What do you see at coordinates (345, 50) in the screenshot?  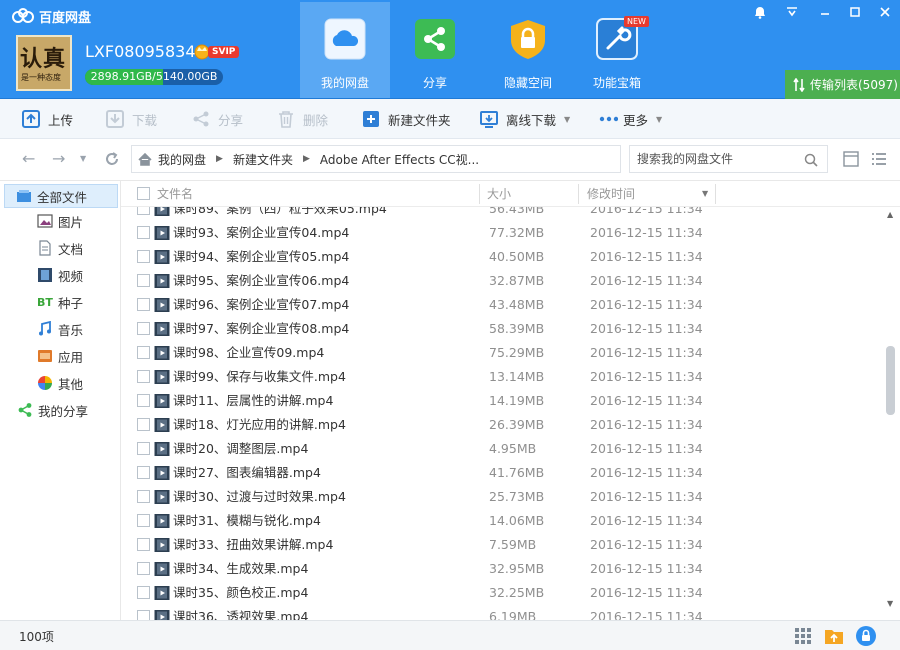 I see `tab-my-drive: 我的网盘` at bounding box center [345, 50].